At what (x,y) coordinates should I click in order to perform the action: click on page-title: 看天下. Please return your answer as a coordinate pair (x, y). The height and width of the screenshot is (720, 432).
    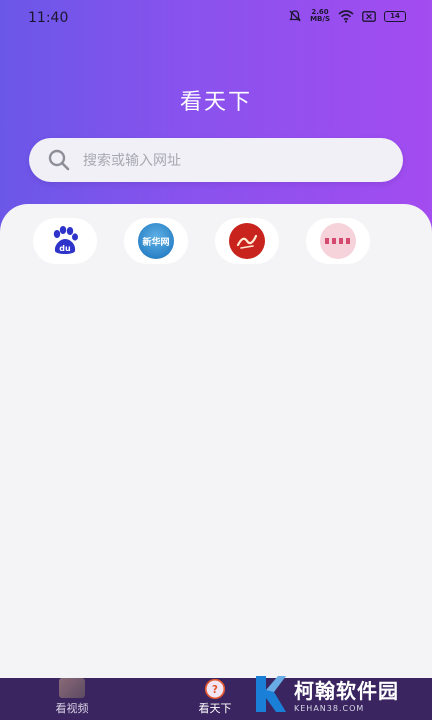
    Looking at the image, I should click on (215, 102).